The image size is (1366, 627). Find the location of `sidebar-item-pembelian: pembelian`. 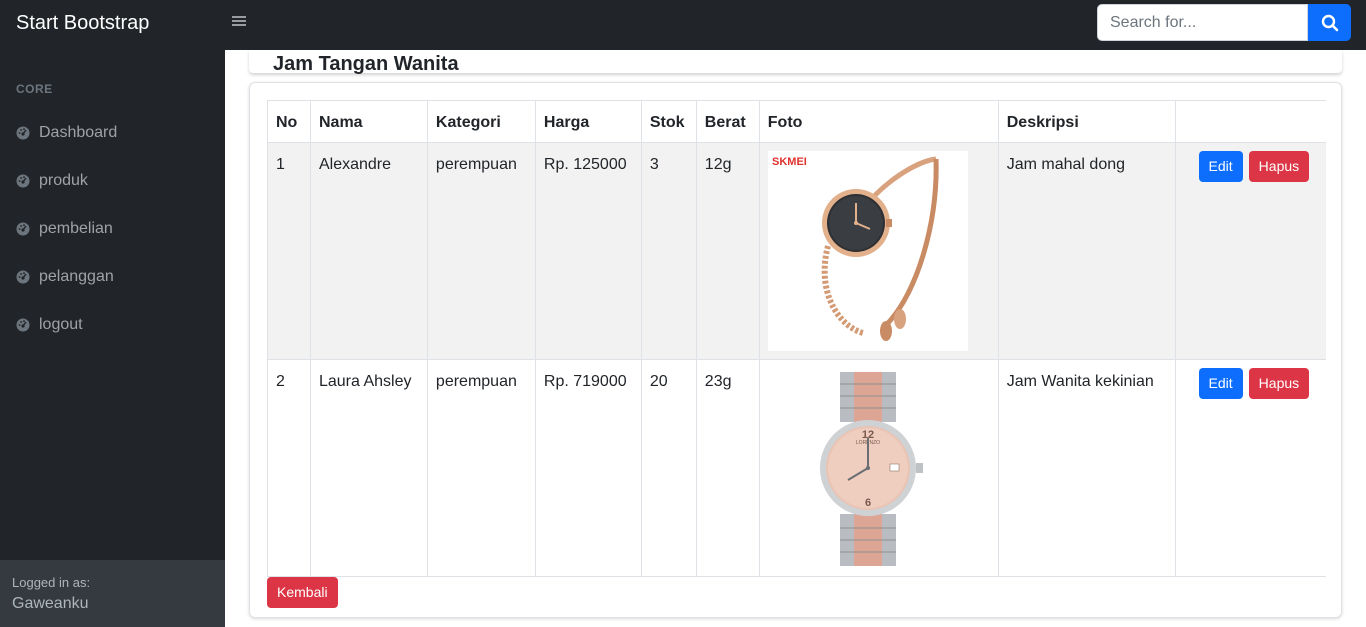

sidebar-item-pembelian: pembelian is located at coordinates (64, 229).